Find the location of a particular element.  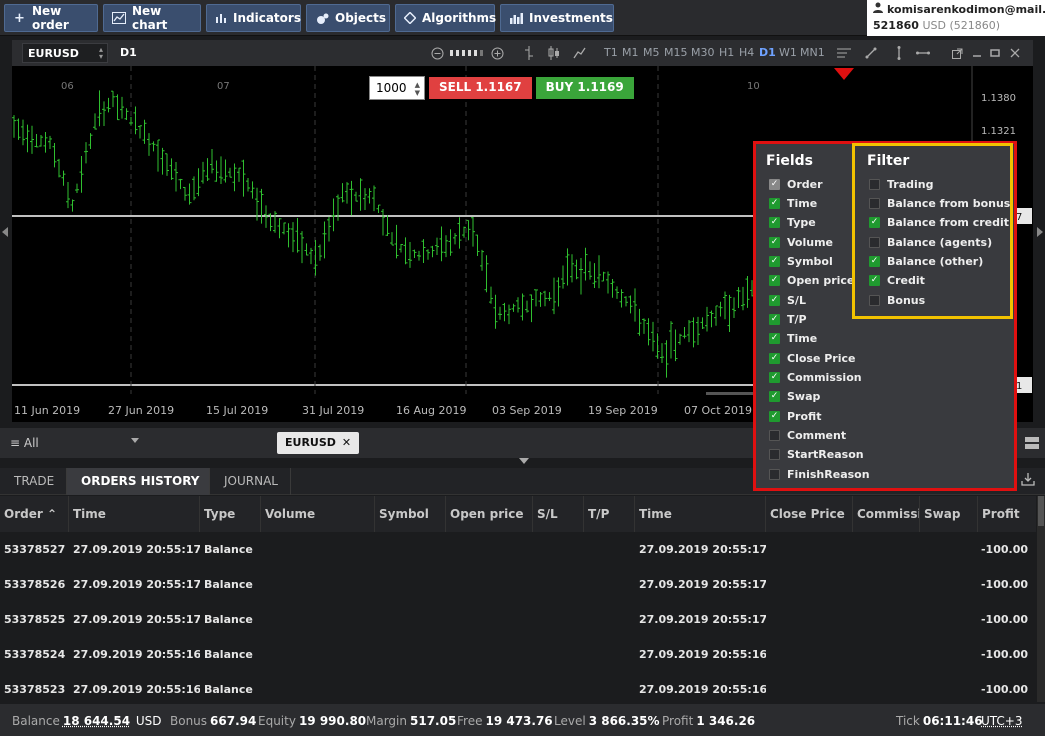

layout-toggle-icon is located at coordinates (1032, 443).